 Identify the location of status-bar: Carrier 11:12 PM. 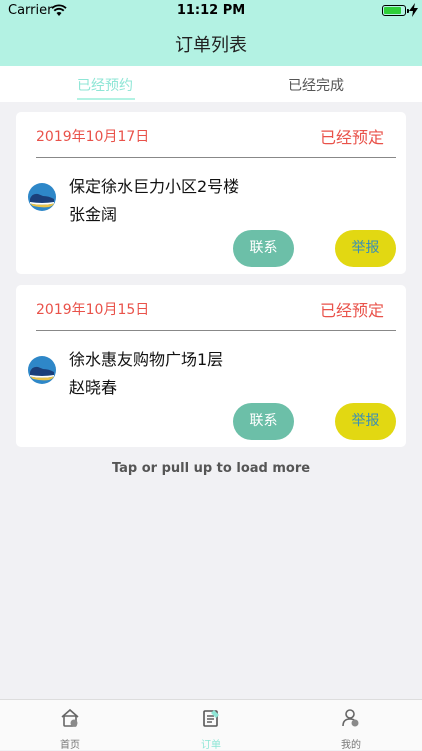
(211, 11).